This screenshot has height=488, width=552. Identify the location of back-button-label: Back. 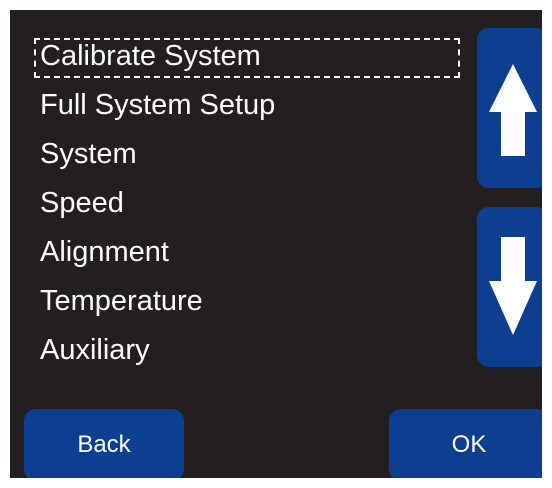
(104, 444).